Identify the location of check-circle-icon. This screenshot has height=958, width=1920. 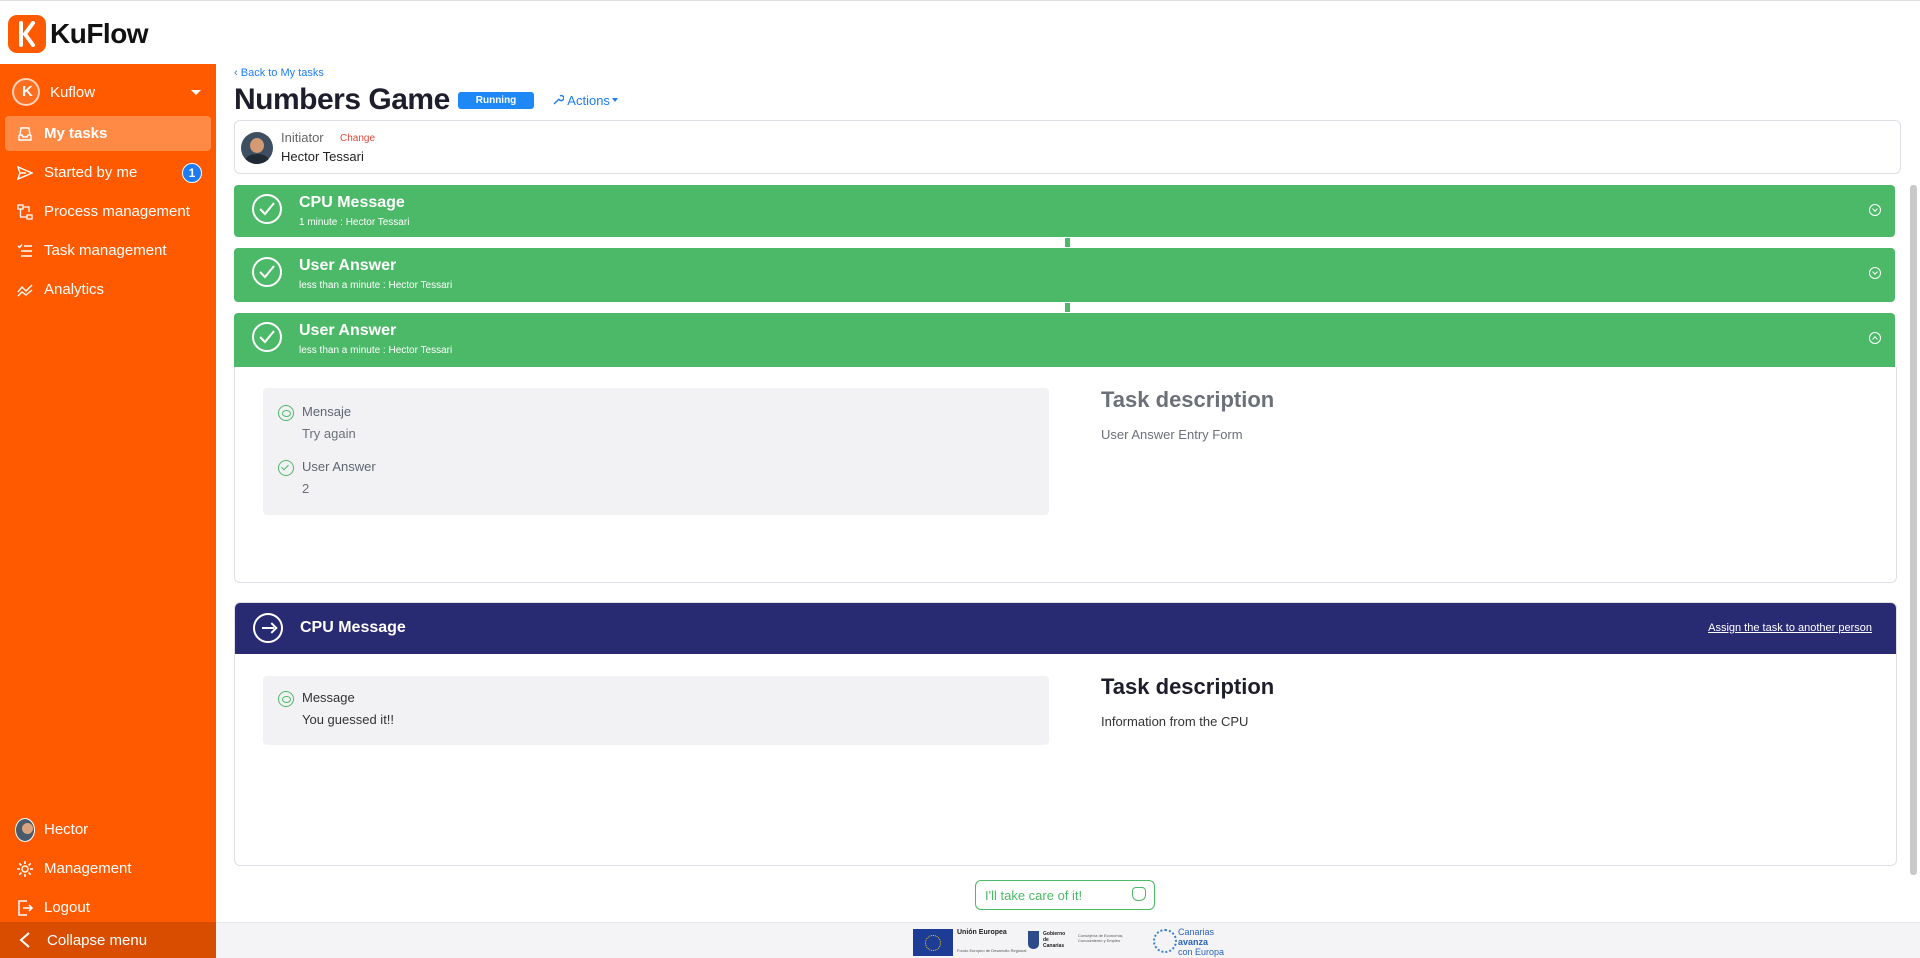
(286, 468).